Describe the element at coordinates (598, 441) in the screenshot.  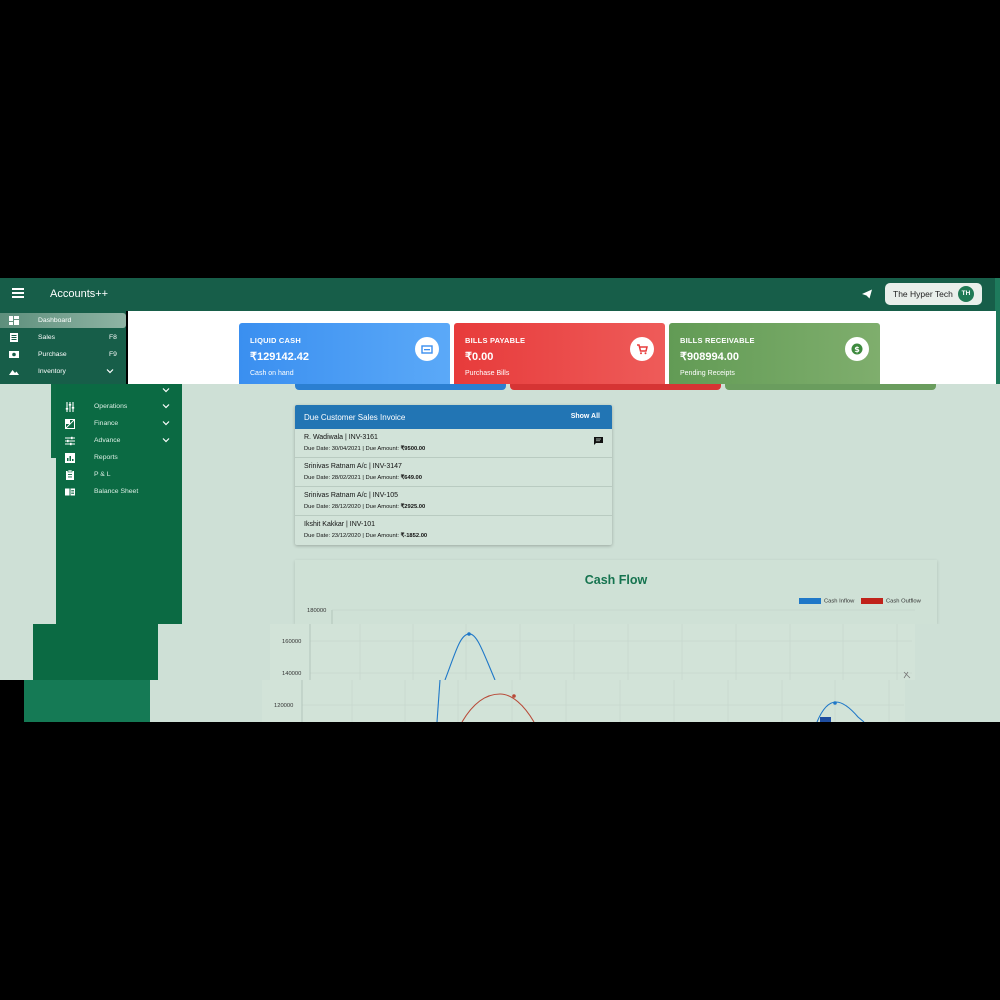
I see `message-icon` at that location.